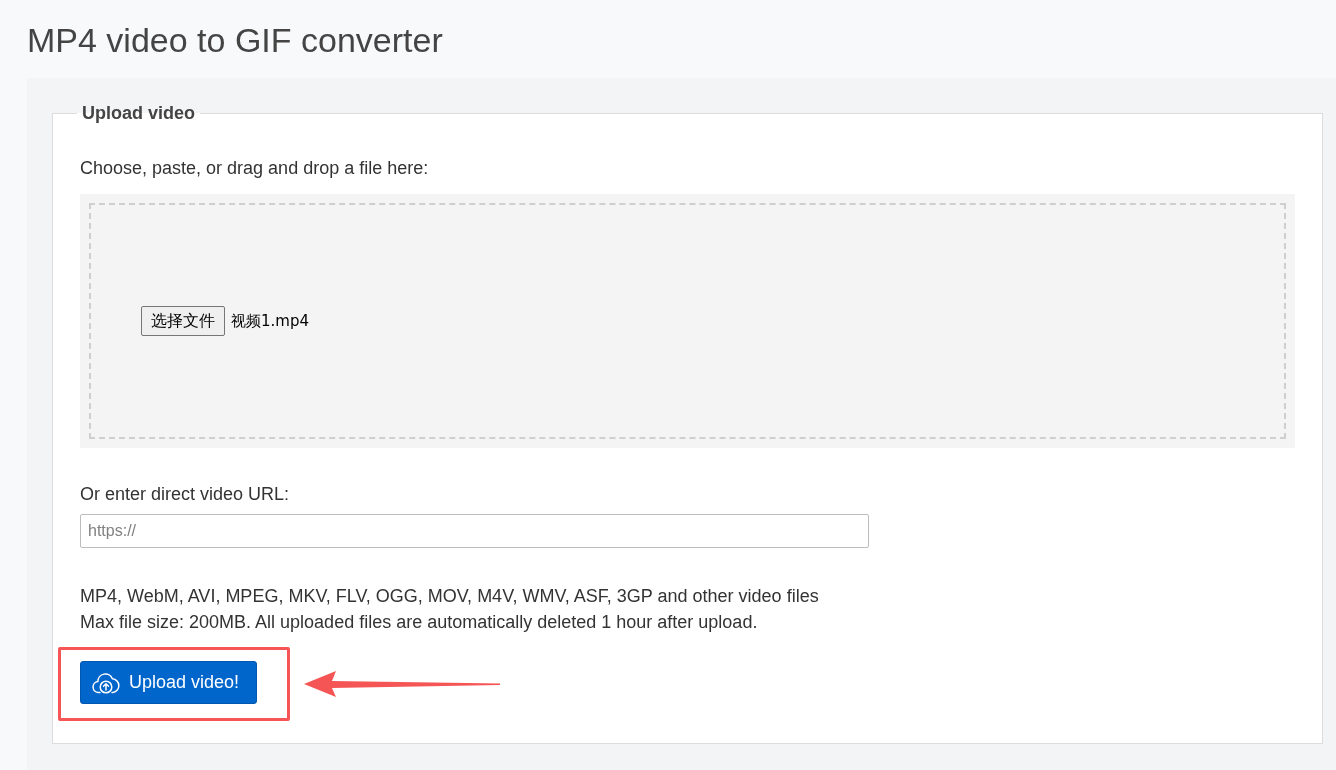 The height and width of the screenshot is (770, 1336). What do you see at coordinates (138, 113) in the screenshot?
I see `section-legend: Upload video` at bounding box center [138, 113].